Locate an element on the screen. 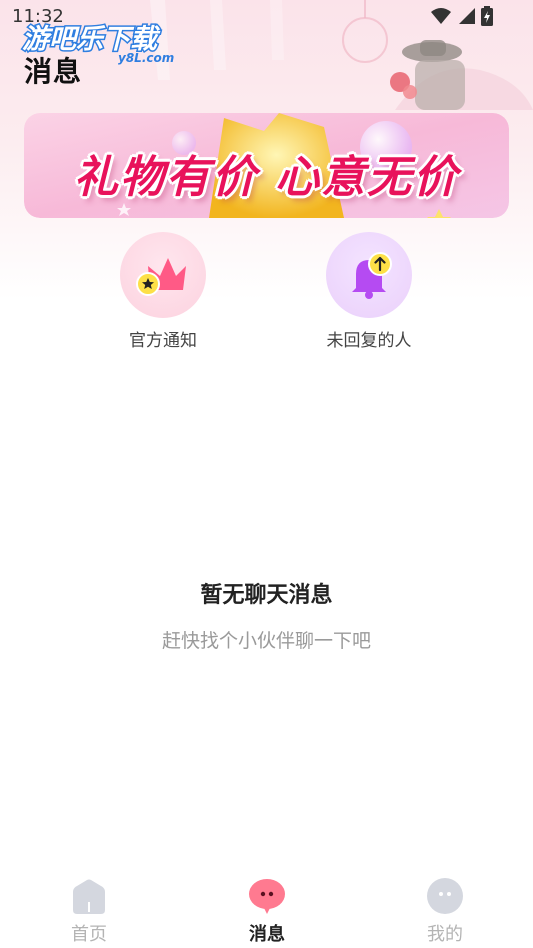  banner-slogan: 礼物有价 心意无价 is located at coordinates (266, 177).